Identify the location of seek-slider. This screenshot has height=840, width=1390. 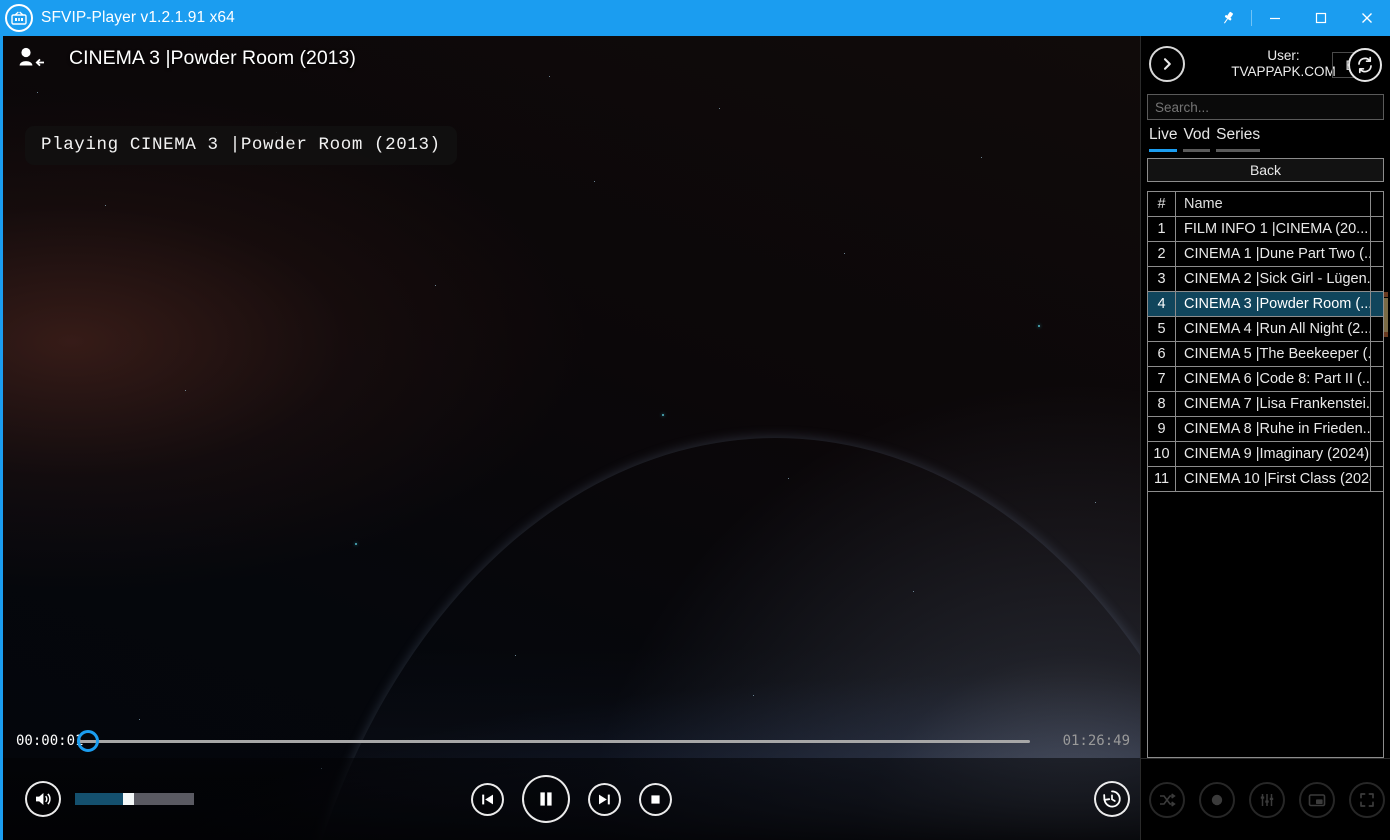
(553, 741).